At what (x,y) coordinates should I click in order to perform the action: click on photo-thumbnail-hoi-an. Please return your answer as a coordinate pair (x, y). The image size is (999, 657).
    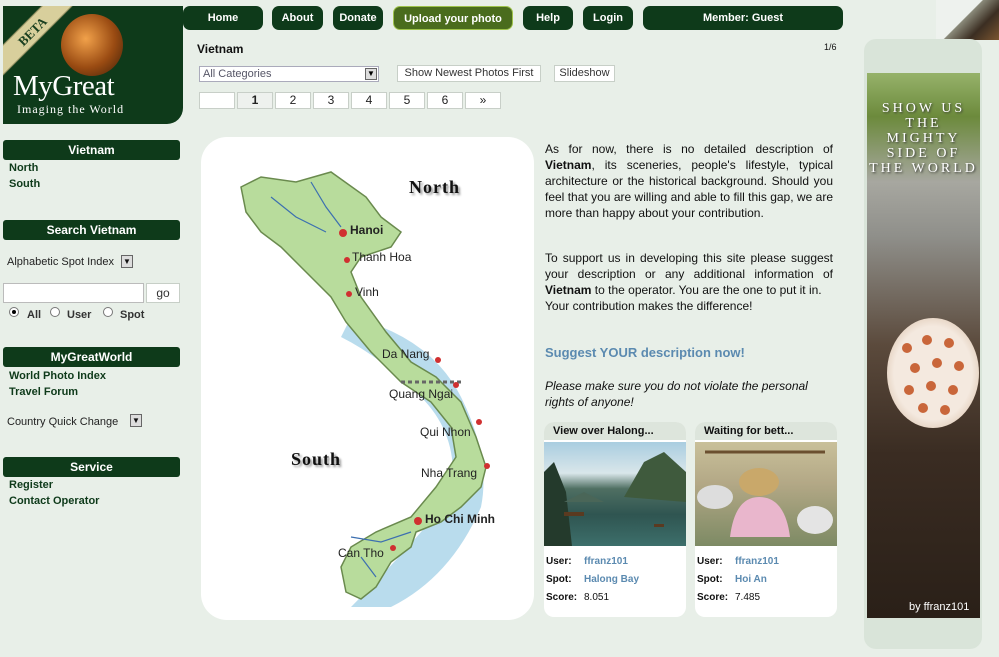
    Looking at the image, I should click on (766, 494).